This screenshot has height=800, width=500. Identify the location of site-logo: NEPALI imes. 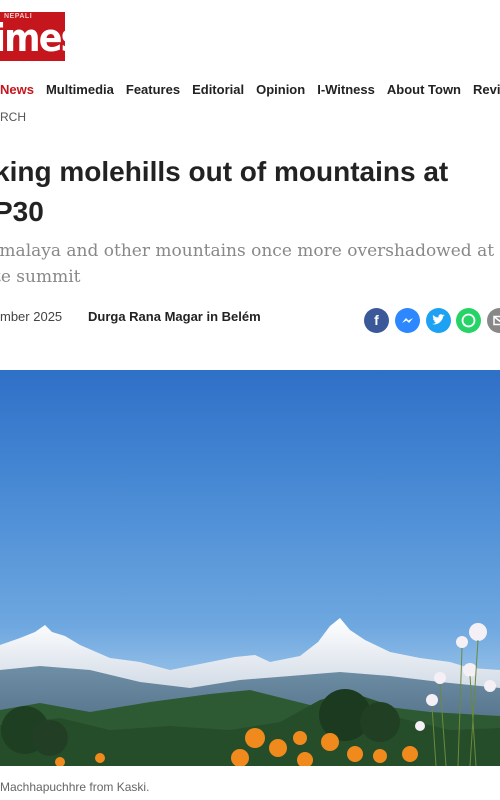
(32, 36).